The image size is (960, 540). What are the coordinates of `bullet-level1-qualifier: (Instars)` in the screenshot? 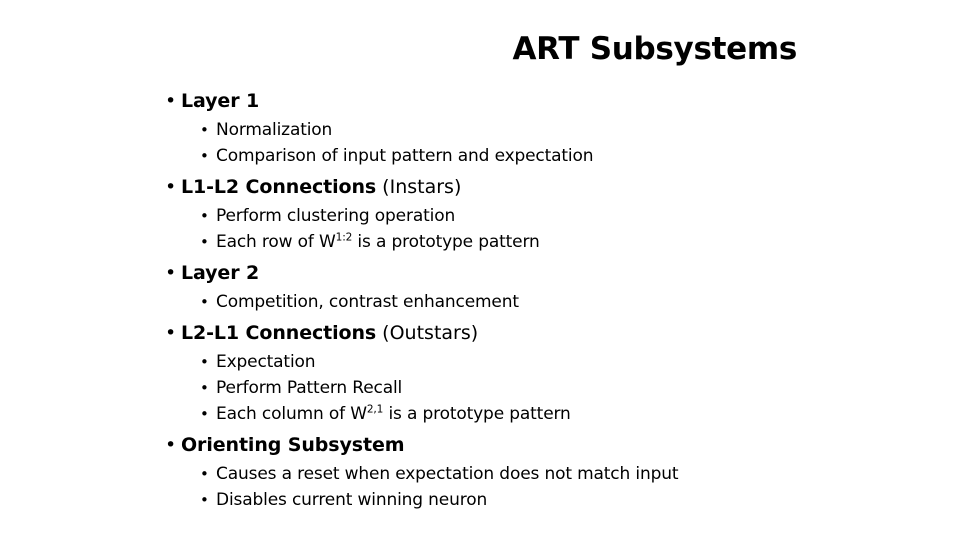 It's located at (419, 187).